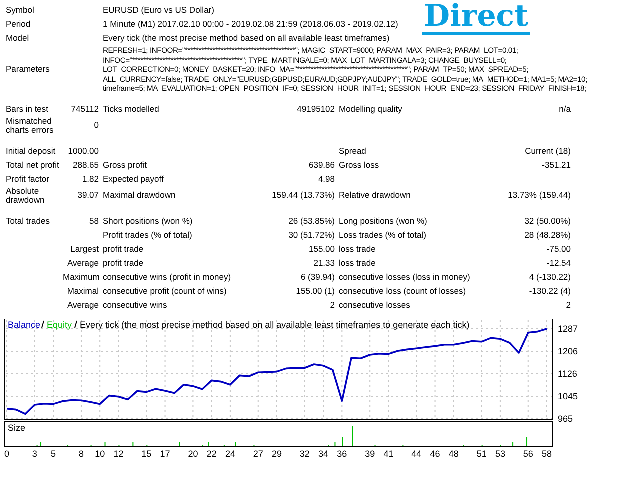 The width and height of the screenshot is (640, 480). Describe the element at coordinates (353, 151) in the screenshot. I see `stat-label: Spread` at that location.